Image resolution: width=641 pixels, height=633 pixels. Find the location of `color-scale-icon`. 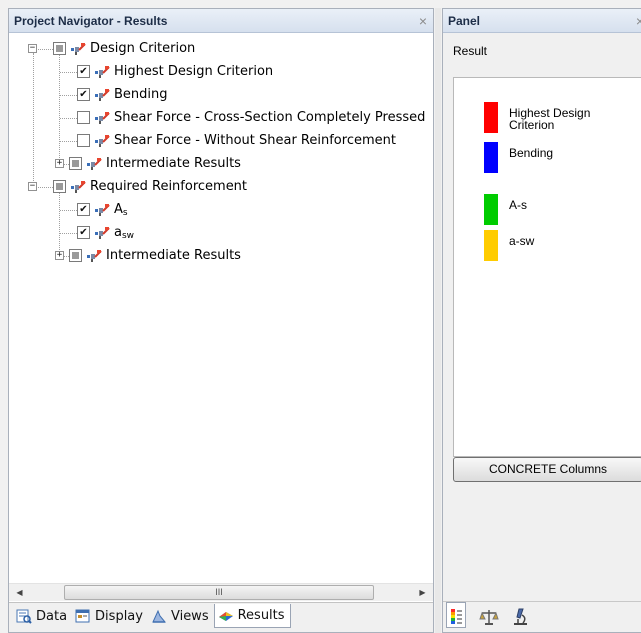

color-scale-icon is located at coordinates (456, 616).